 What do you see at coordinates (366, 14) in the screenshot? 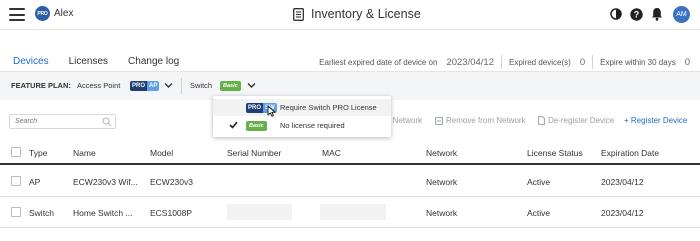
I see `page-title: Inventory & License` at bounding box center [366, 14].